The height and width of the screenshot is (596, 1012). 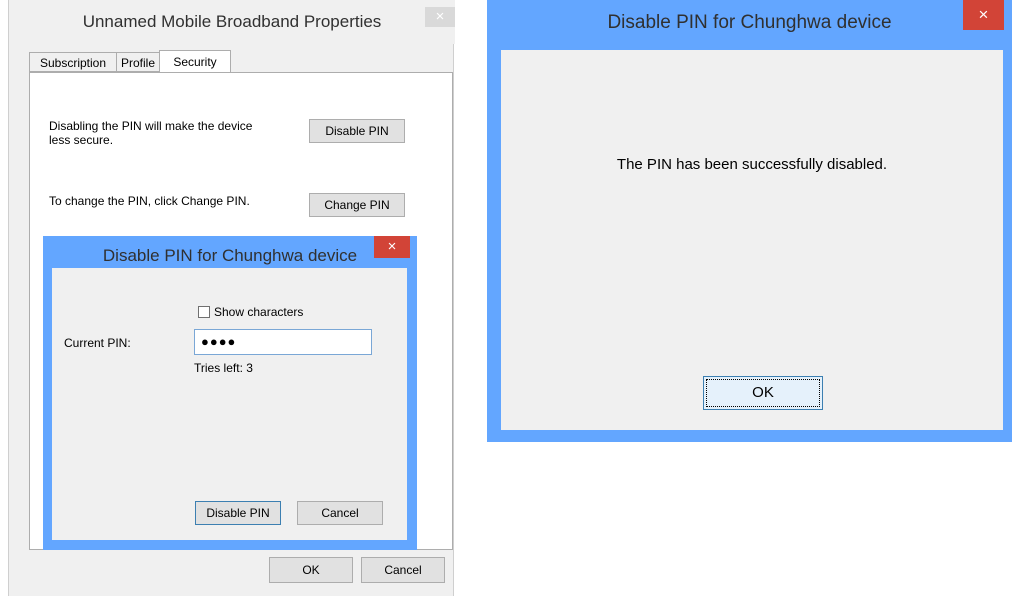 What do you see at coordinates (403, 570) in the screenshot?
I see `cancel-button: Cancel` at bounding box center [403, 570].